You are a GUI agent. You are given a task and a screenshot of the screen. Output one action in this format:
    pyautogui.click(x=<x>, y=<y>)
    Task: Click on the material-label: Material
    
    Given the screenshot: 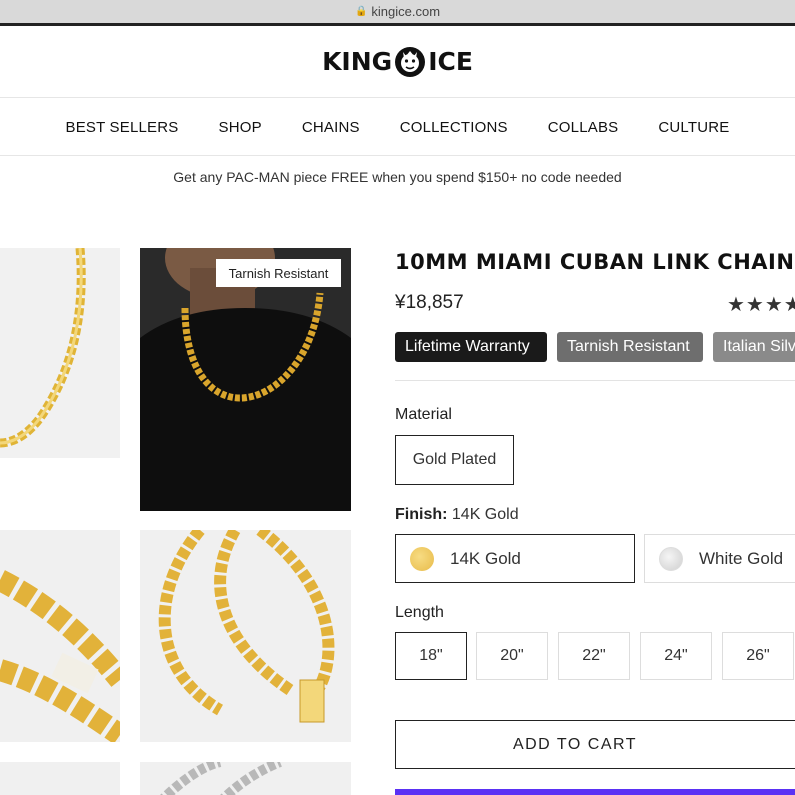 What is the action you would take?
    pyautogui.click(x=423, y=414)
    